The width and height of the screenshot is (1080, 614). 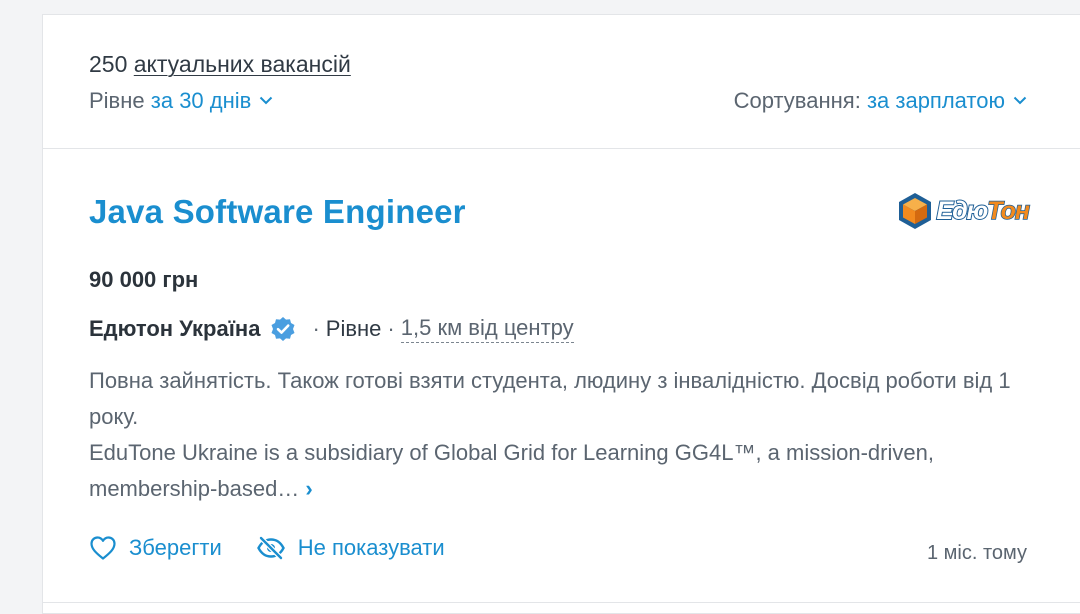 I want to click on eye-off-icon, so click(x=270, y=548).